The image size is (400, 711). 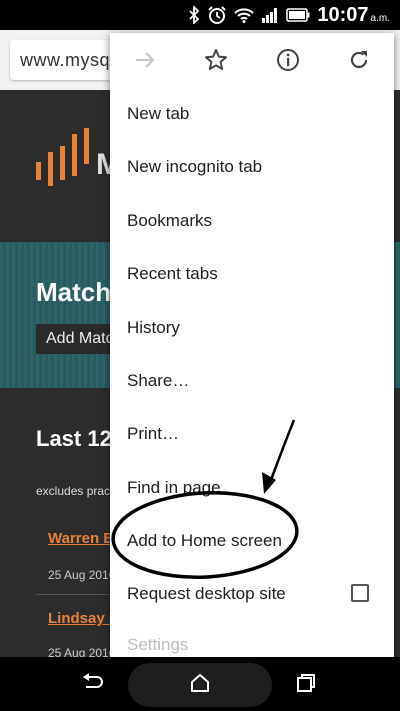 I want to click on menu-item-request-desktop-site: Request desktop site, so click(x=206, y=594).